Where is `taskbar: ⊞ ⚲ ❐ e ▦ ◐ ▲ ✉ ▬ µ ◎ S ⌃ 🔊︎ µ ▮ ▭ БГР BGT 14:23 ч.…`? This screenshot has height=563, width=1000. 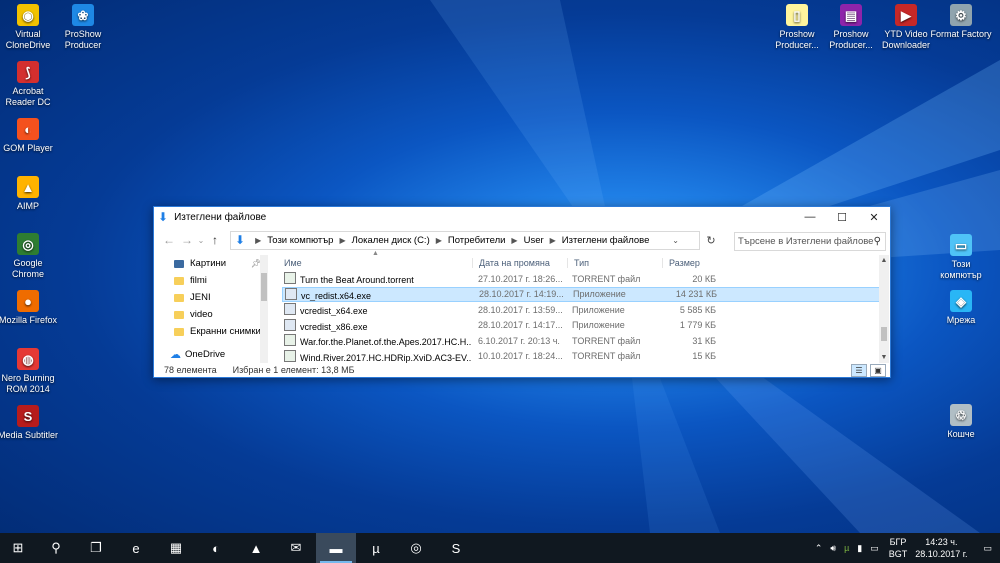 taskbar: ⊞ ⚲ ❐ e ▦ ◐ ▲ ✉ ▬ µ ◎ S ⌃ 🔊︎ µ ▮ ▭ БГР BGT 14:23 ч.… is located at coordinates (500, 548).